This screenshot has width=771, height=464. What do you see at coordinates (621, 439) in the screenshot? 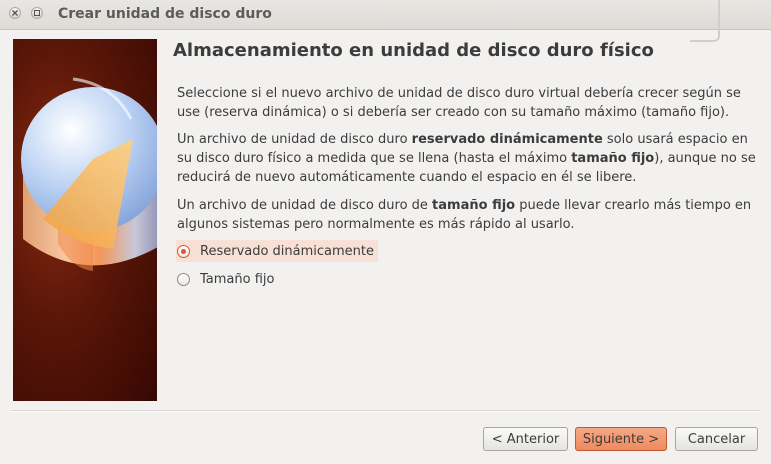
I see `next-button: Siguiente >` at bounding box center [621, 439].